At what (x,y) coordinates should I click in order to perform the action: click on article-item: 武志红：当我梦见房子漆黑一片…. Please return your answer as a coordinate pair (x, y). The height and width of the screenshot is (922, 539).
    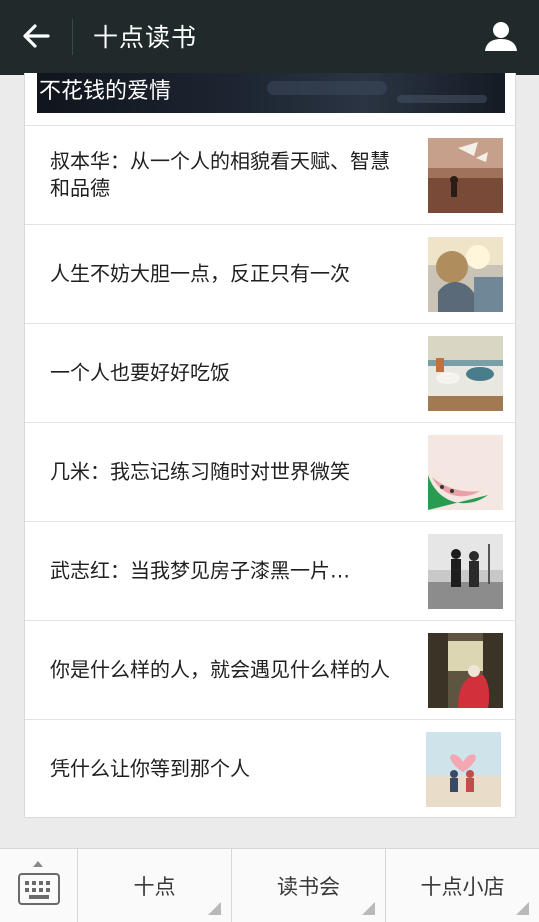
    Looking at the image, I should click on (270, 570).